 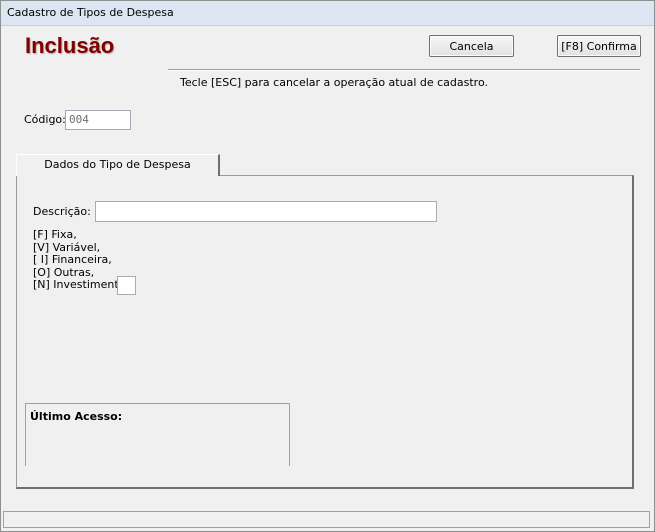 I want to click on title-bar: Cadastro de Tipos de Despesa, so click(x=327, y=13).